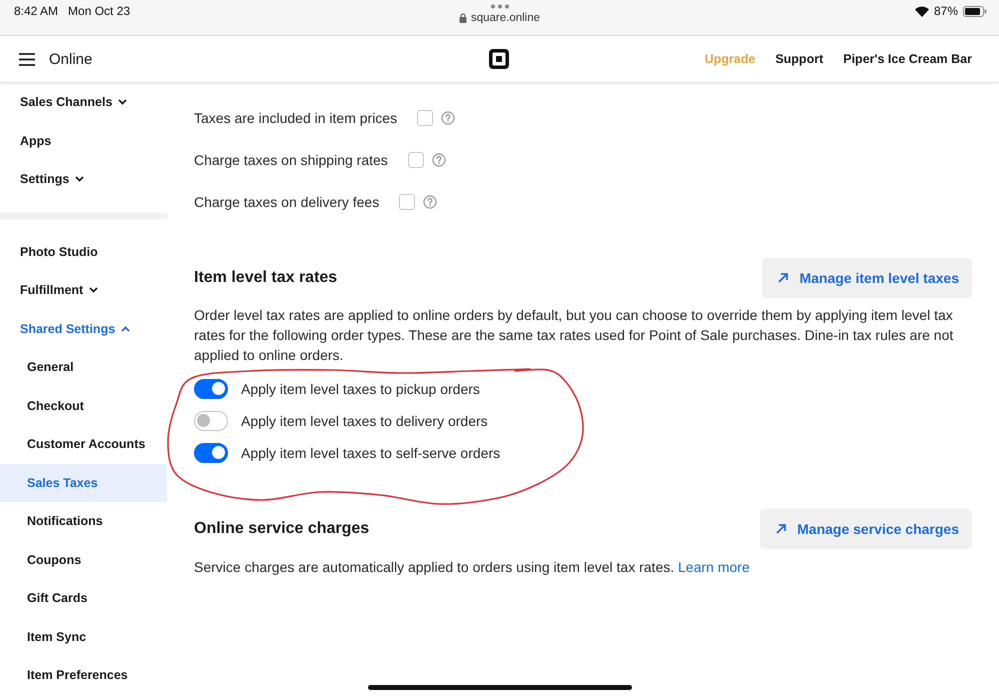 The height and width of the screenshot is (698, 999). What do you see at coordinates (975, 11) in the screenshot?
I see `battery-icon` at bounding box center [975, 11].